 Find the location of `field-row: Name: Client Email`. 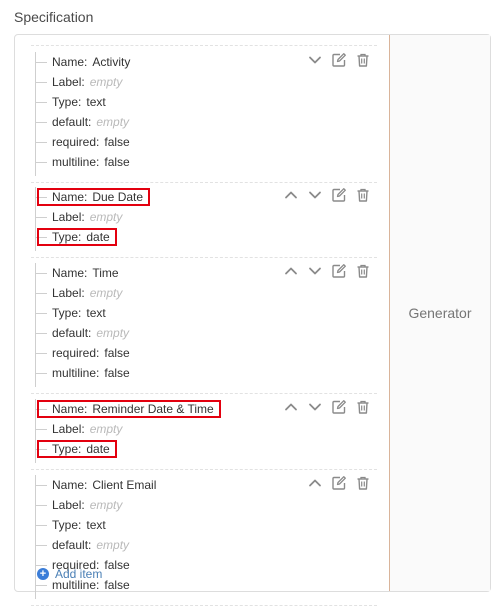

field-row: Name: Client Email is located at coordinates (95, 485).